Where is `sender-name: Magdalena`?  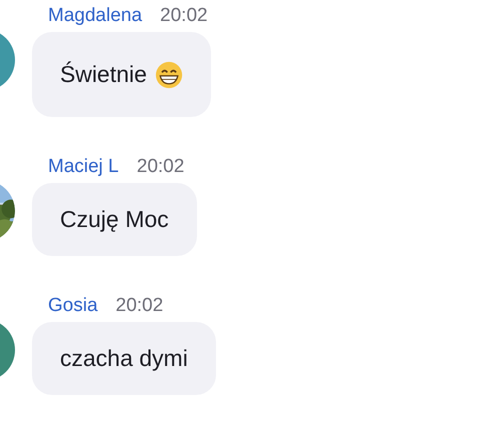
sender-name: Magdalena is located at coordinates (95, 16).